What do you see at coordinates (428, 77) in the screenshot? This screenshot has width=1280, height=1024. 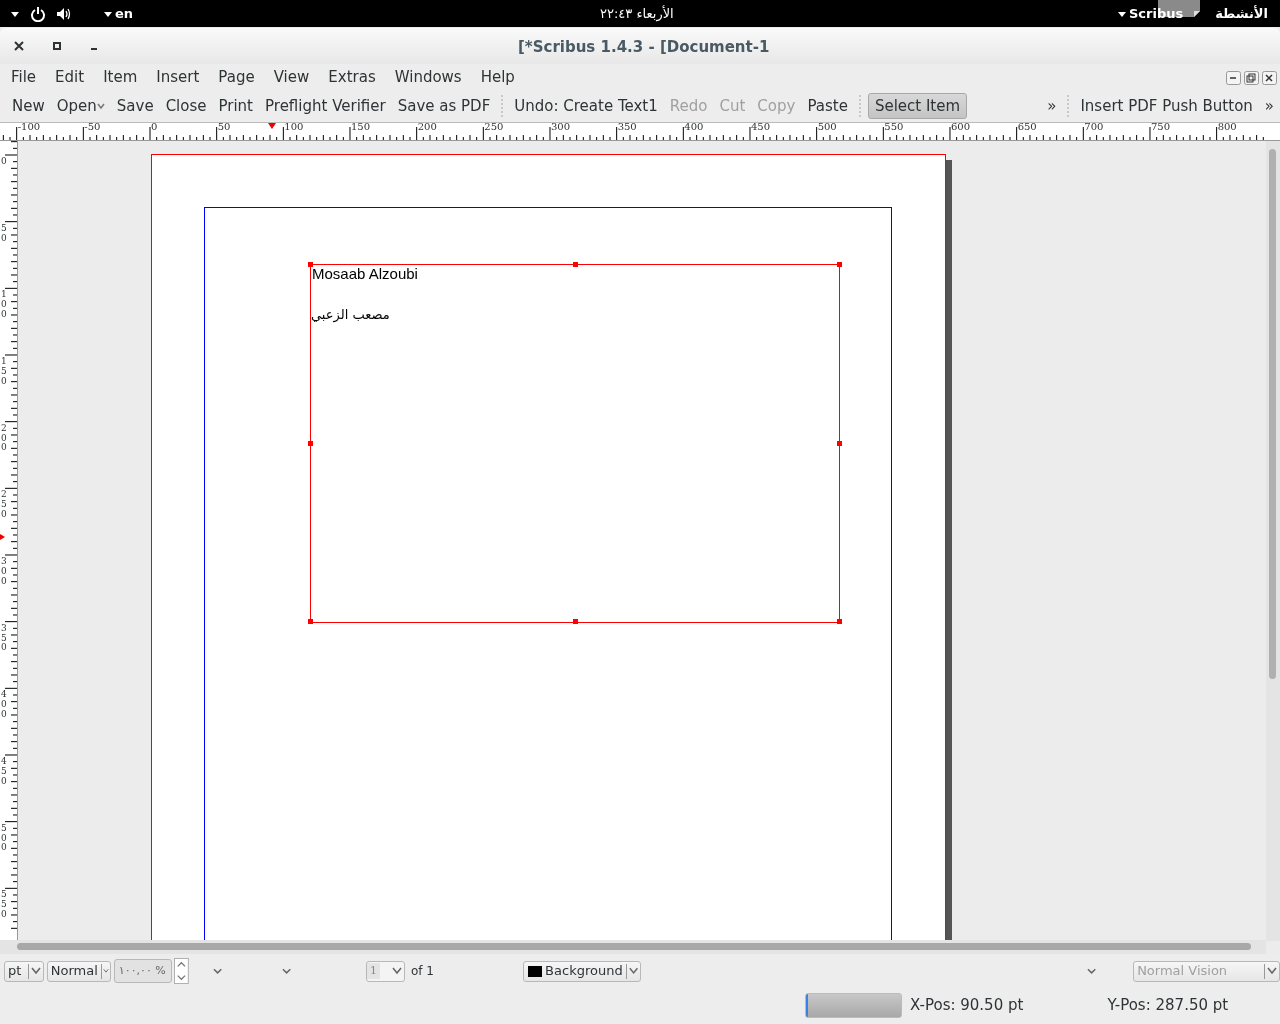 I see `menu-item: Windows` at bounding box center [428, 77].